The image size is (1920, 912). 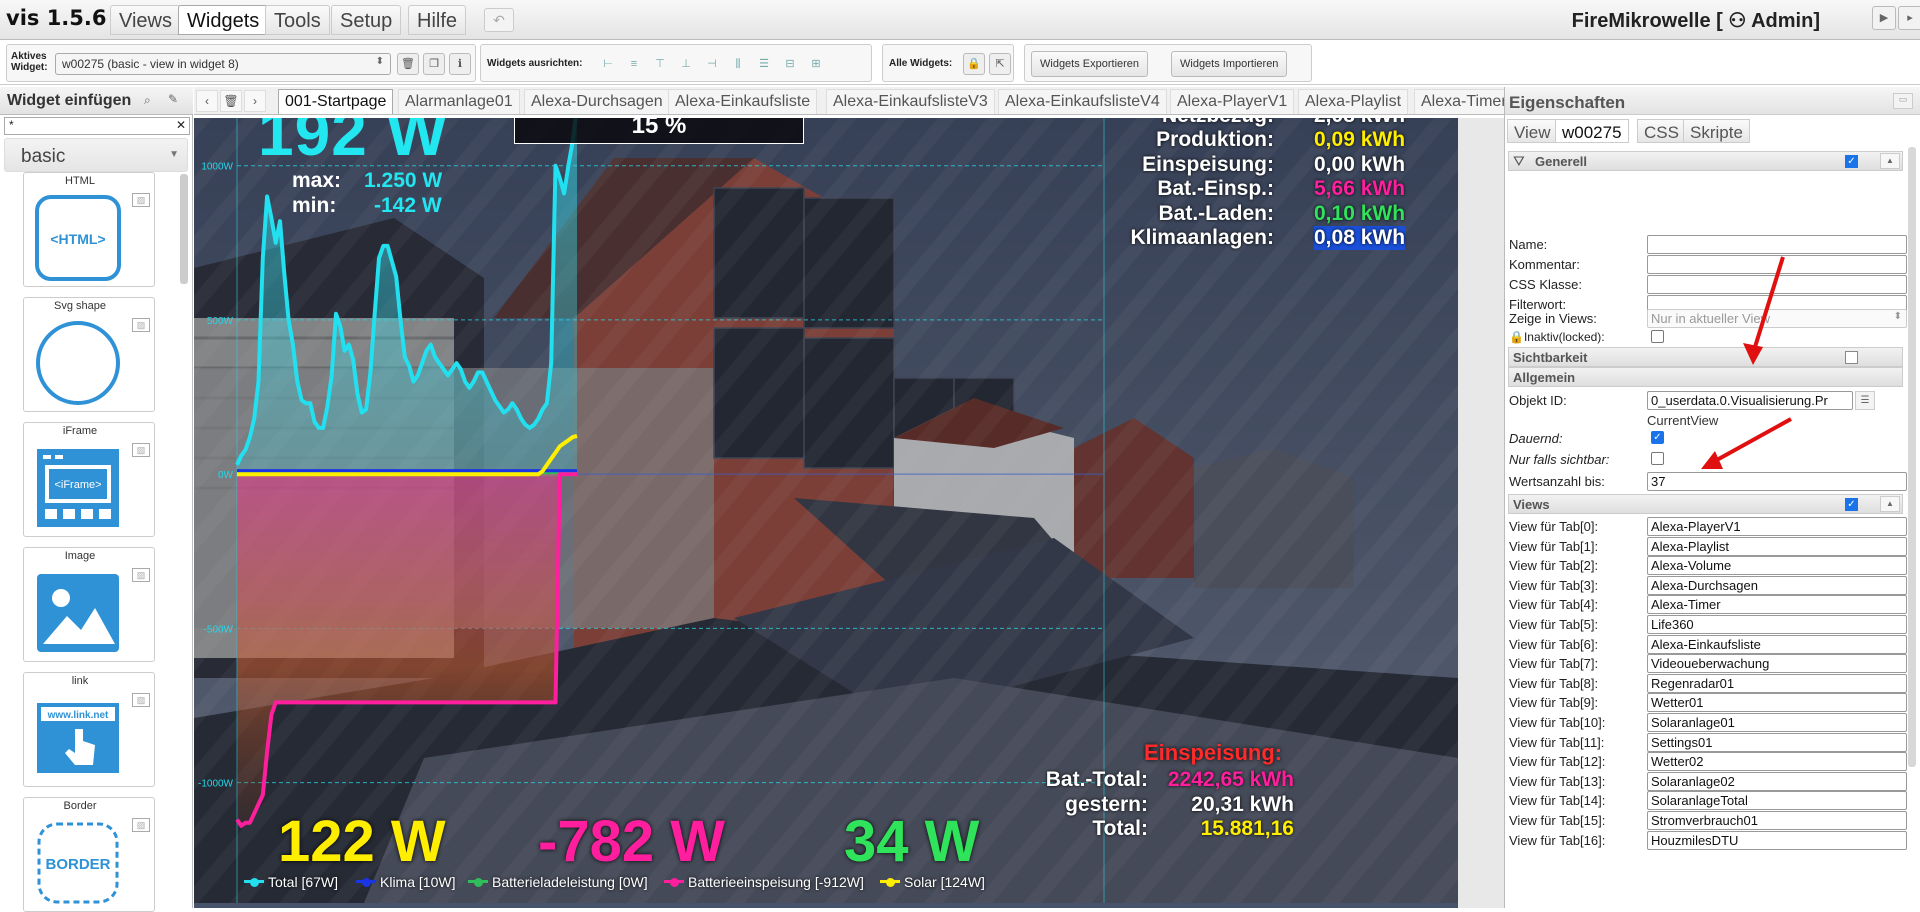 What do you see at coordinates (1777, 820) in the screenshot?
I see `view-tab-field-input: Stromverbrauch01` at bounding box center [1777, 820].